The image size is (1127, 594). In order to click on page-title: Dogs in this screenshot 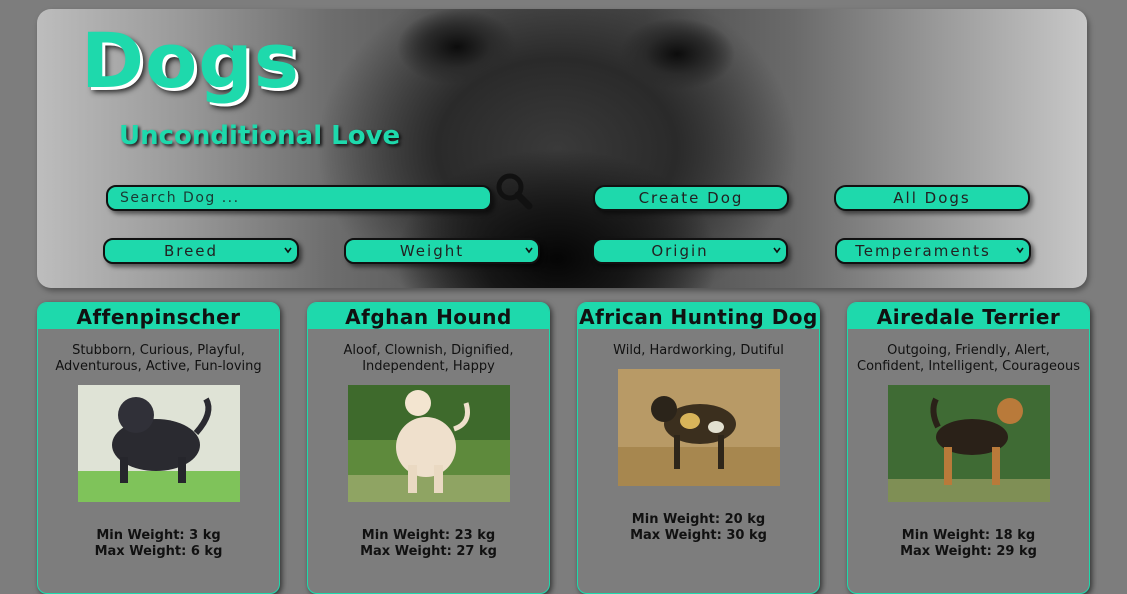, I will do `click(190, 60)`.